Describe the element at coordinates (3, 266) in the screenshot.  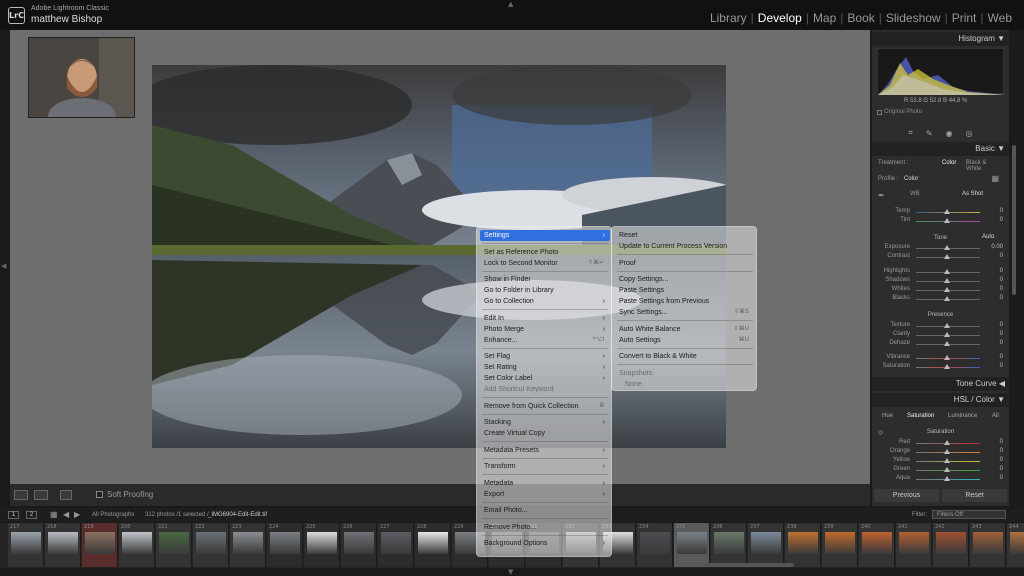
I see `left-panel-toggle-icon: ◀` at that location.